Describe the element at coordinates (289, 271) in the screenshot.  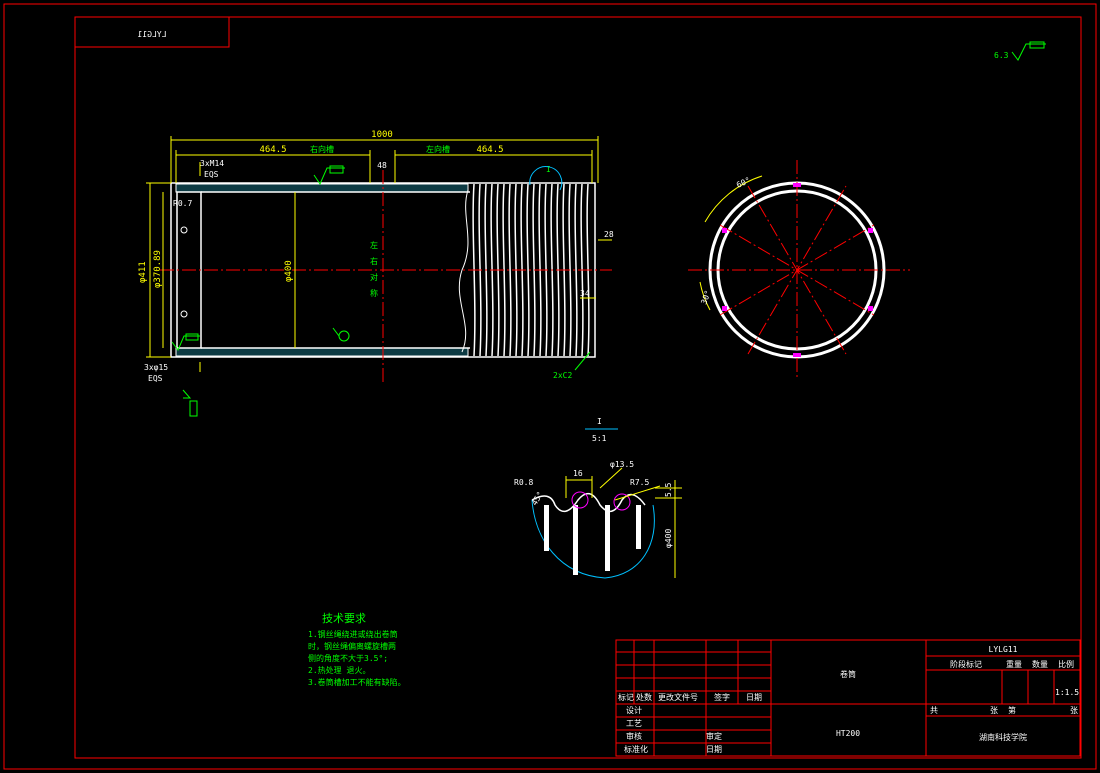
I see `dim-dia-400: φ400` at that location.